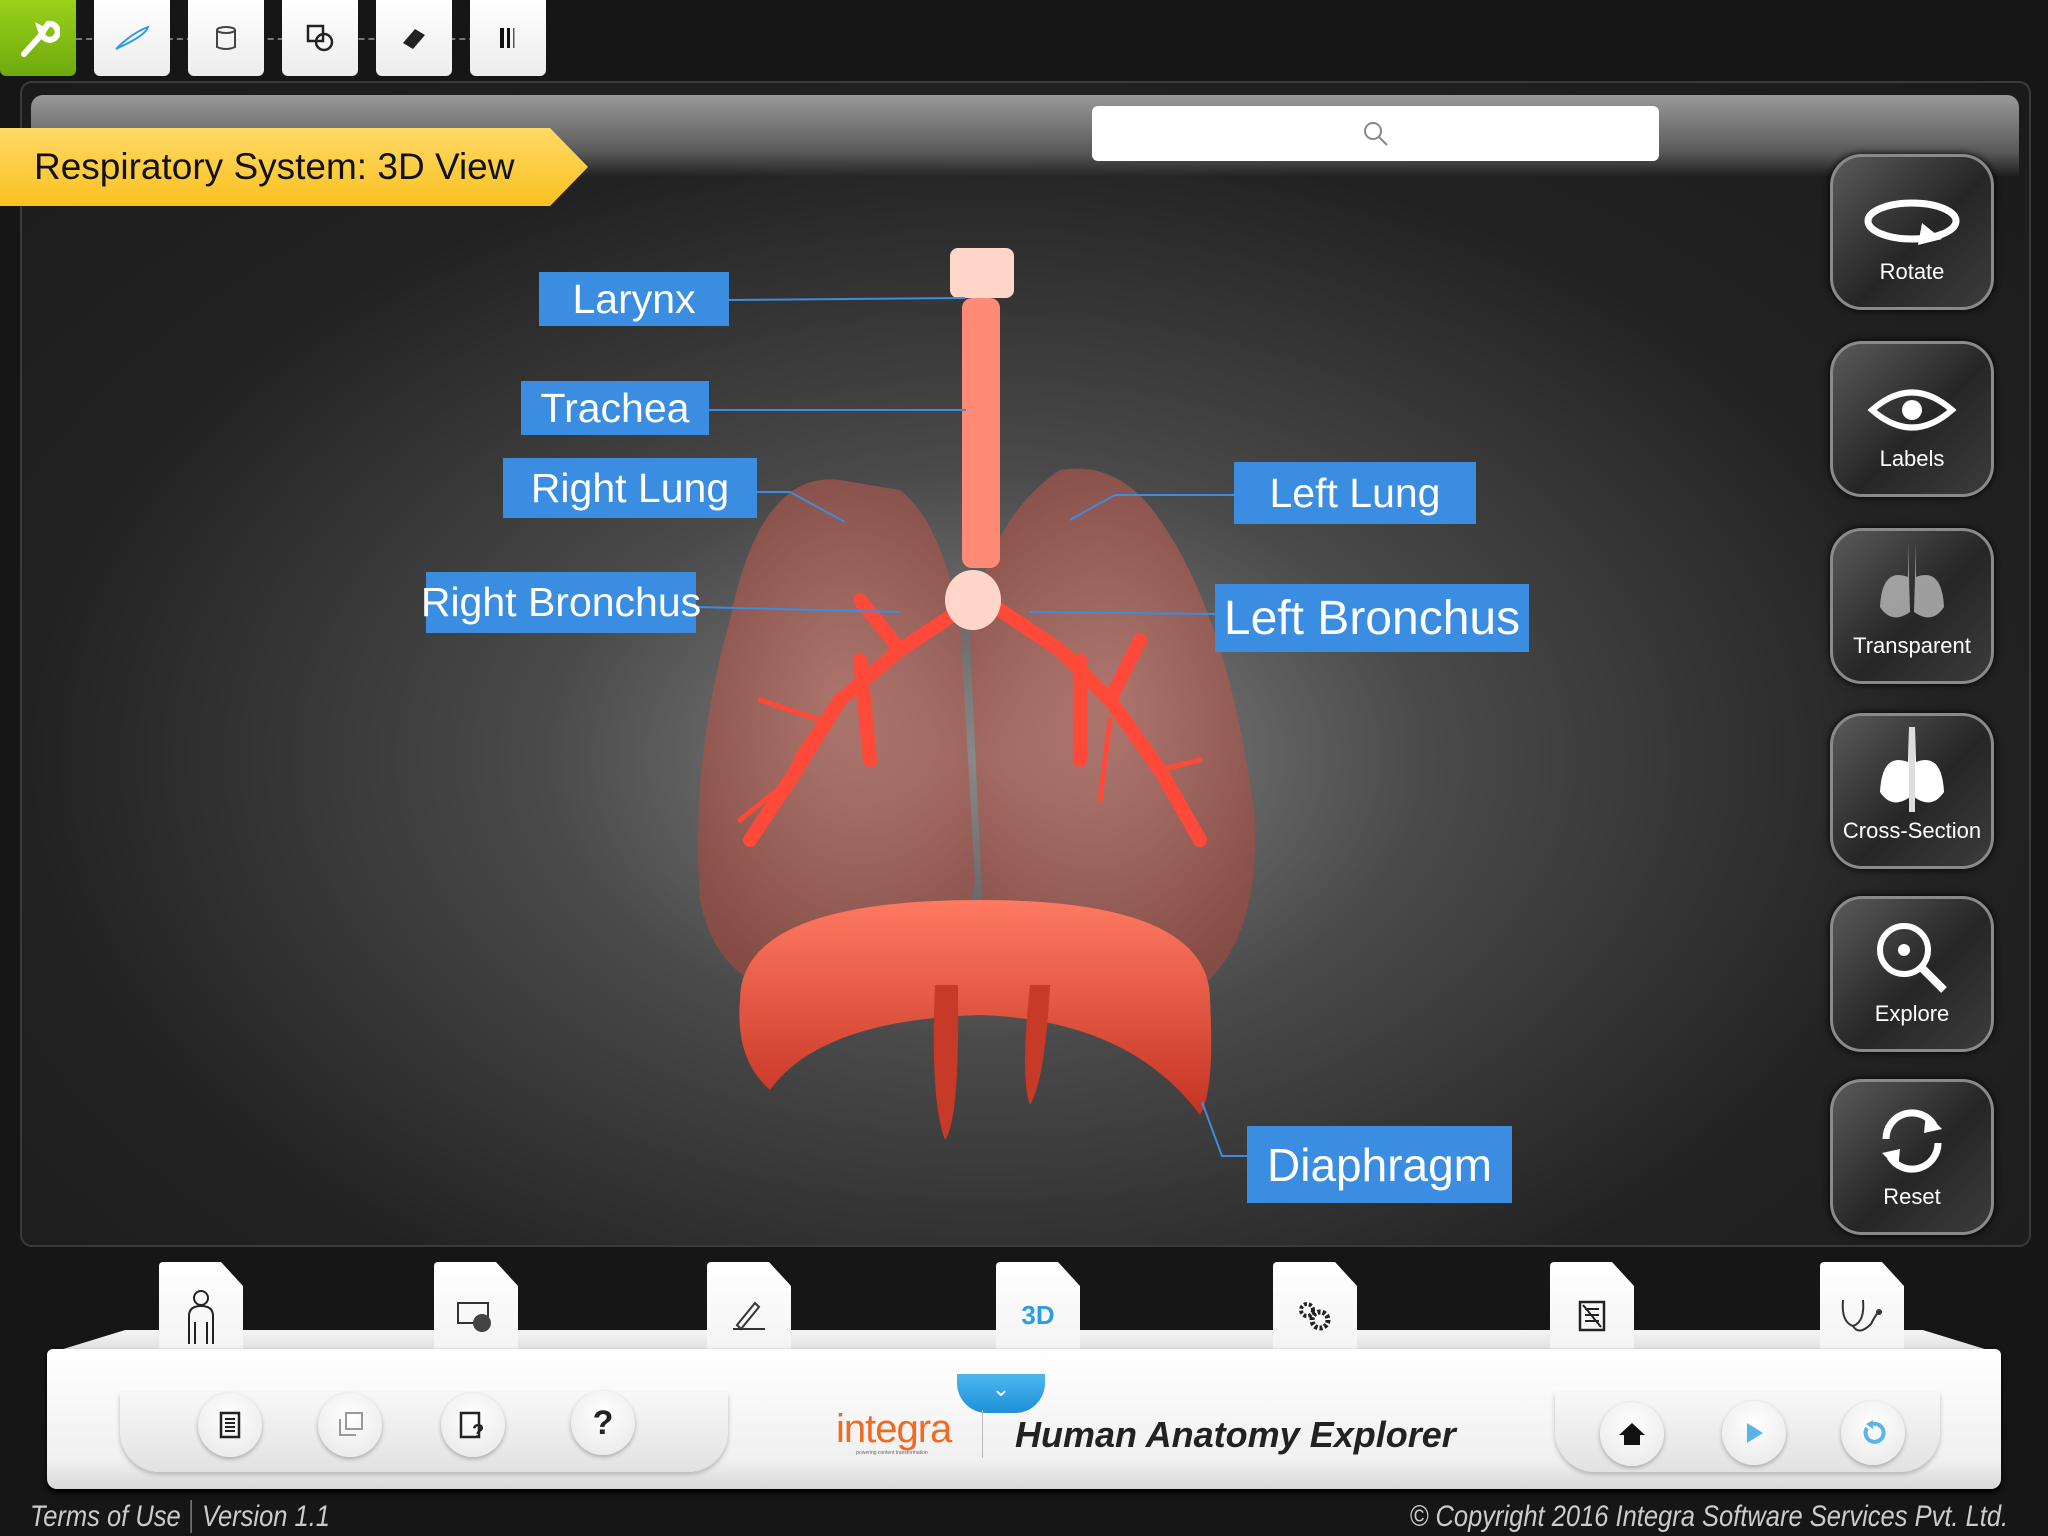 This screenshot has width=2048, height=1536. I want to click on contents-button, so click(230, 1425).